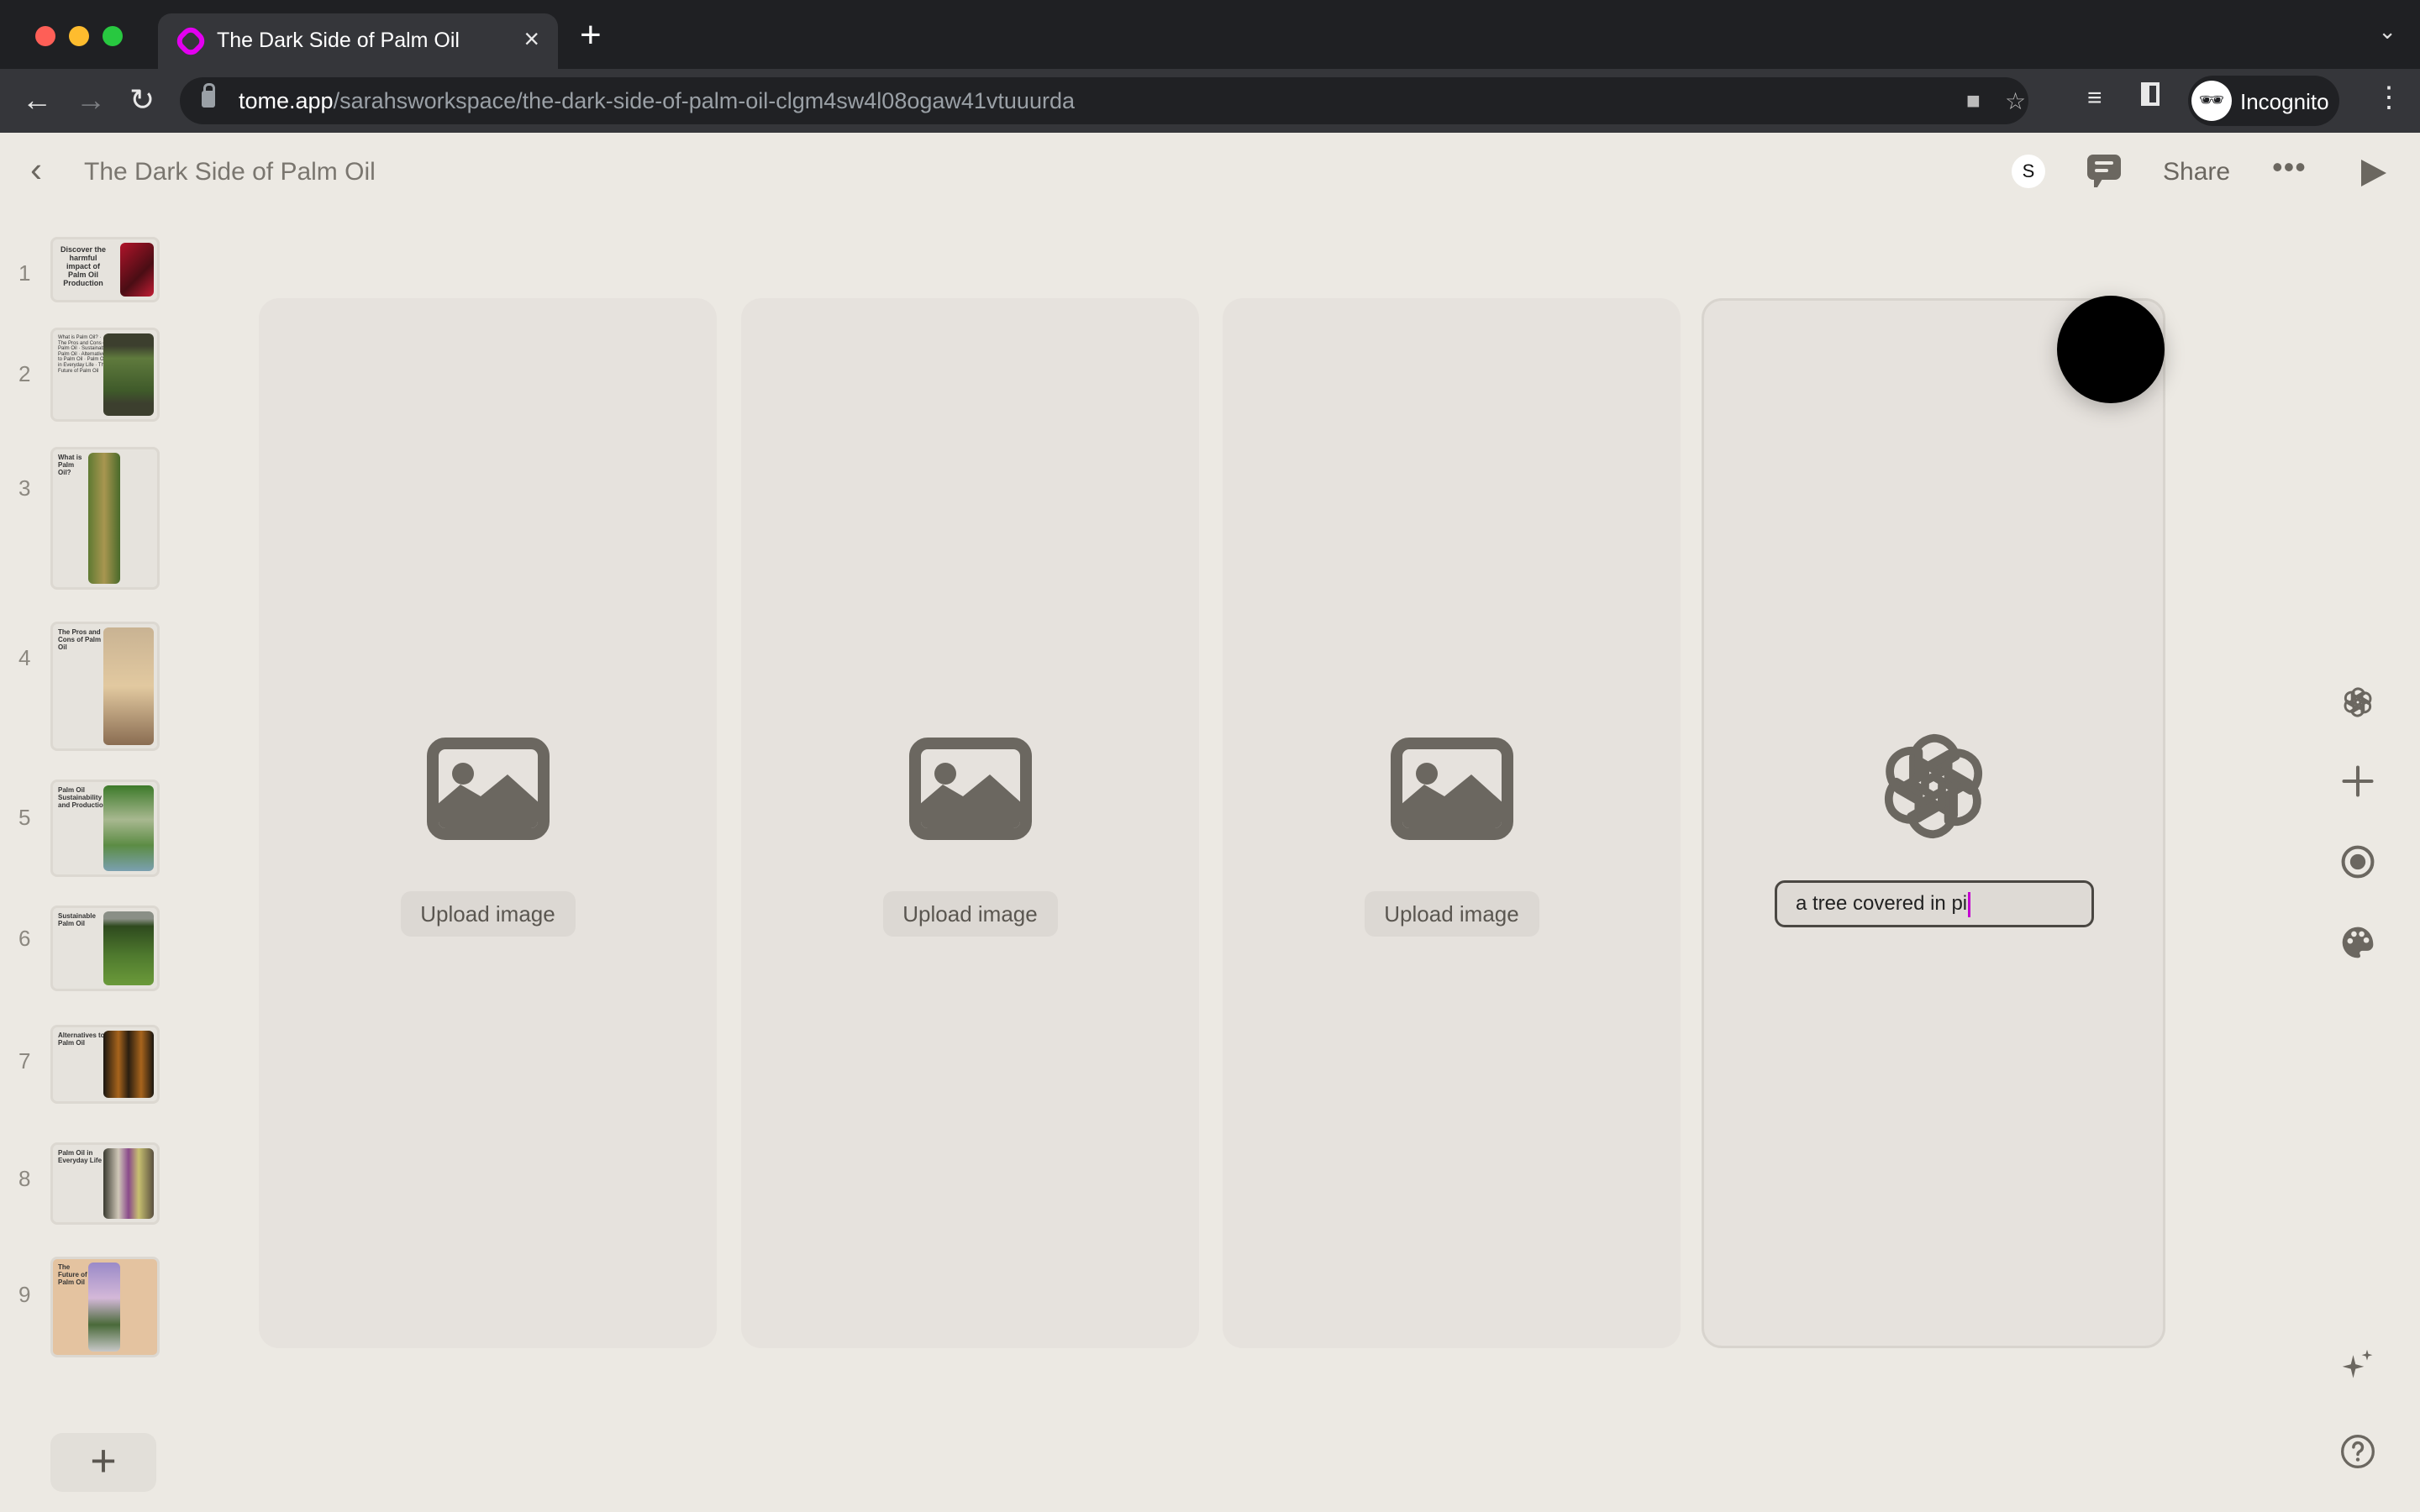 Image resolution: width=2420 pixels, height=1512 pixels. Describe the element at coordinates (2284, 101) in the screenshot. I see `incognito-label: Incognito` at that location.